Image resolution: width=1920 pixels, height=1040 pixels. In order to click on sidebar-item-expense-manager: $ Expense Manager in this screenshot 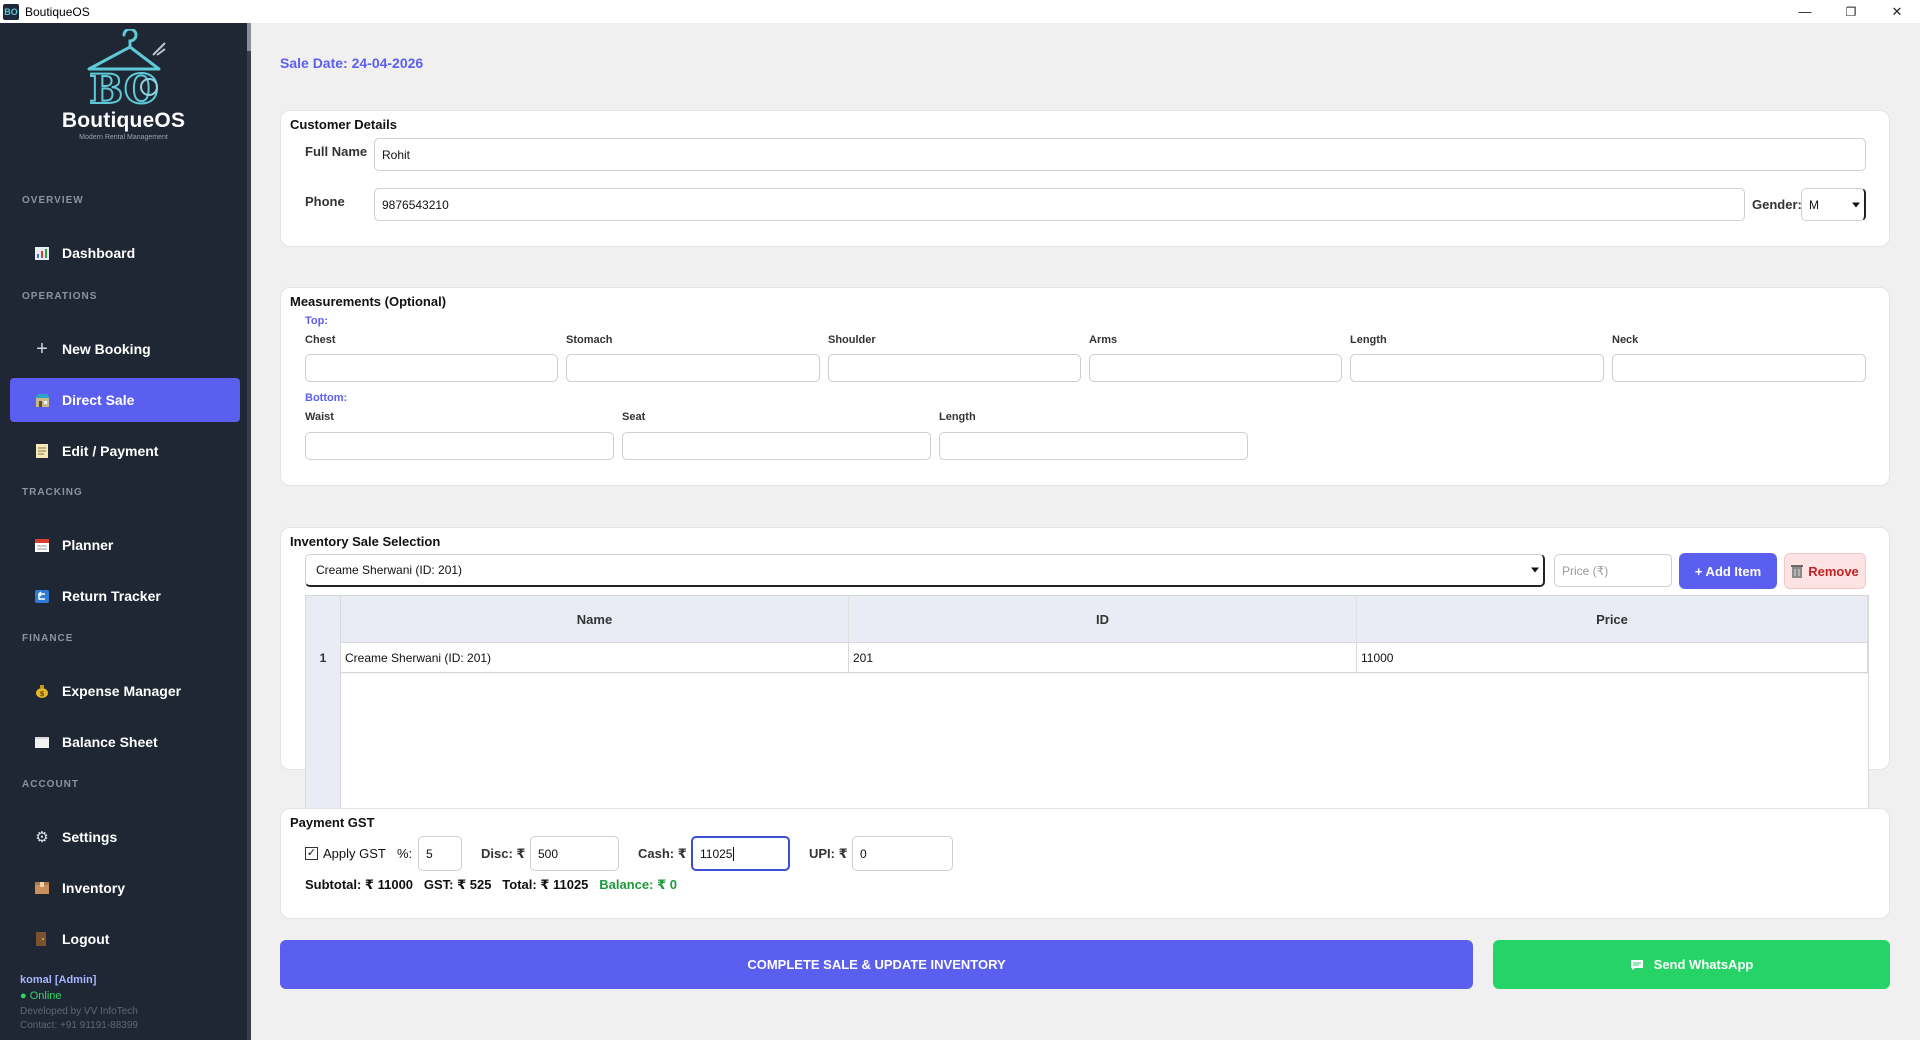, I will do `click(125, 691)`.